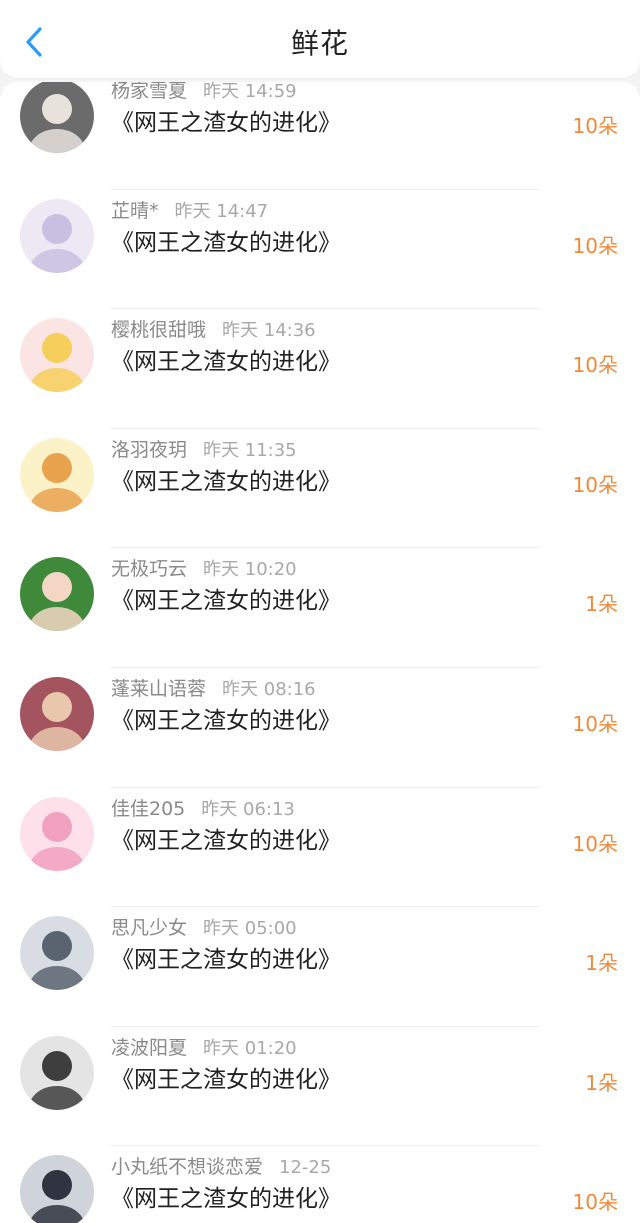  I want to click on list-item: 凌波阳夏 昨天 01:20 《网王之渣女的进化》 1朵, so click(320, 1087).